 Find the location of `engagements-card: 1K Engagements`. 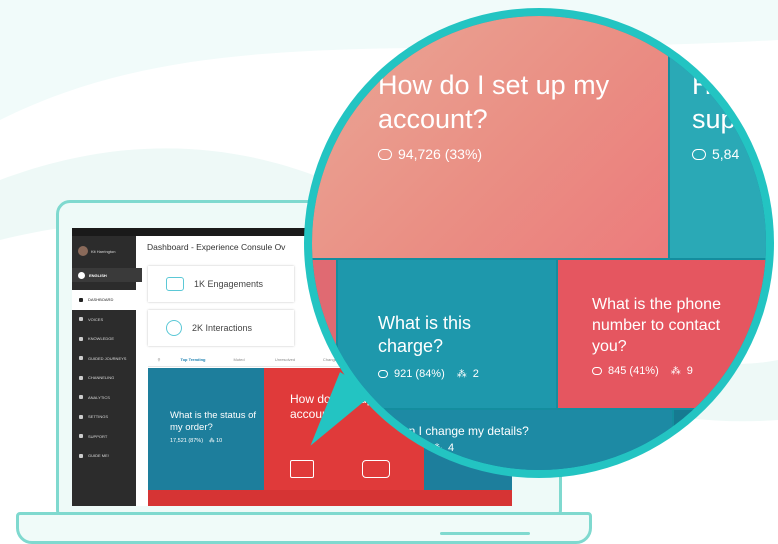

engagements-card: 1K Engagements is located at coordinates (221, 284).